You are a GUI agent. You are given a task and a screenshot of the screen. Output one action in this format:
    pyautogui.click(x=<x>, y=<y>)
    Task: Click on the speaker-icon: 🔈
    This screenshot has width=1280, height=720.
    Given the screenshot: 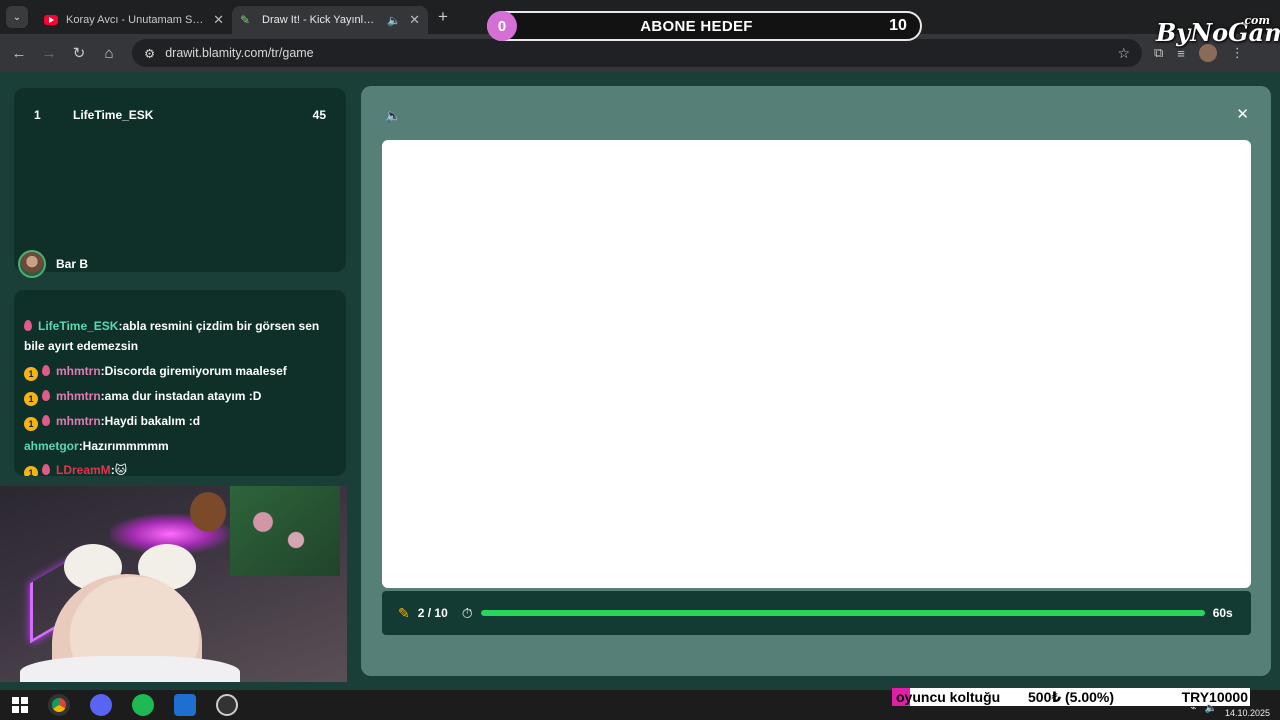 What is the action you would take?
    pyautogui.click(x=394, y=20)
    